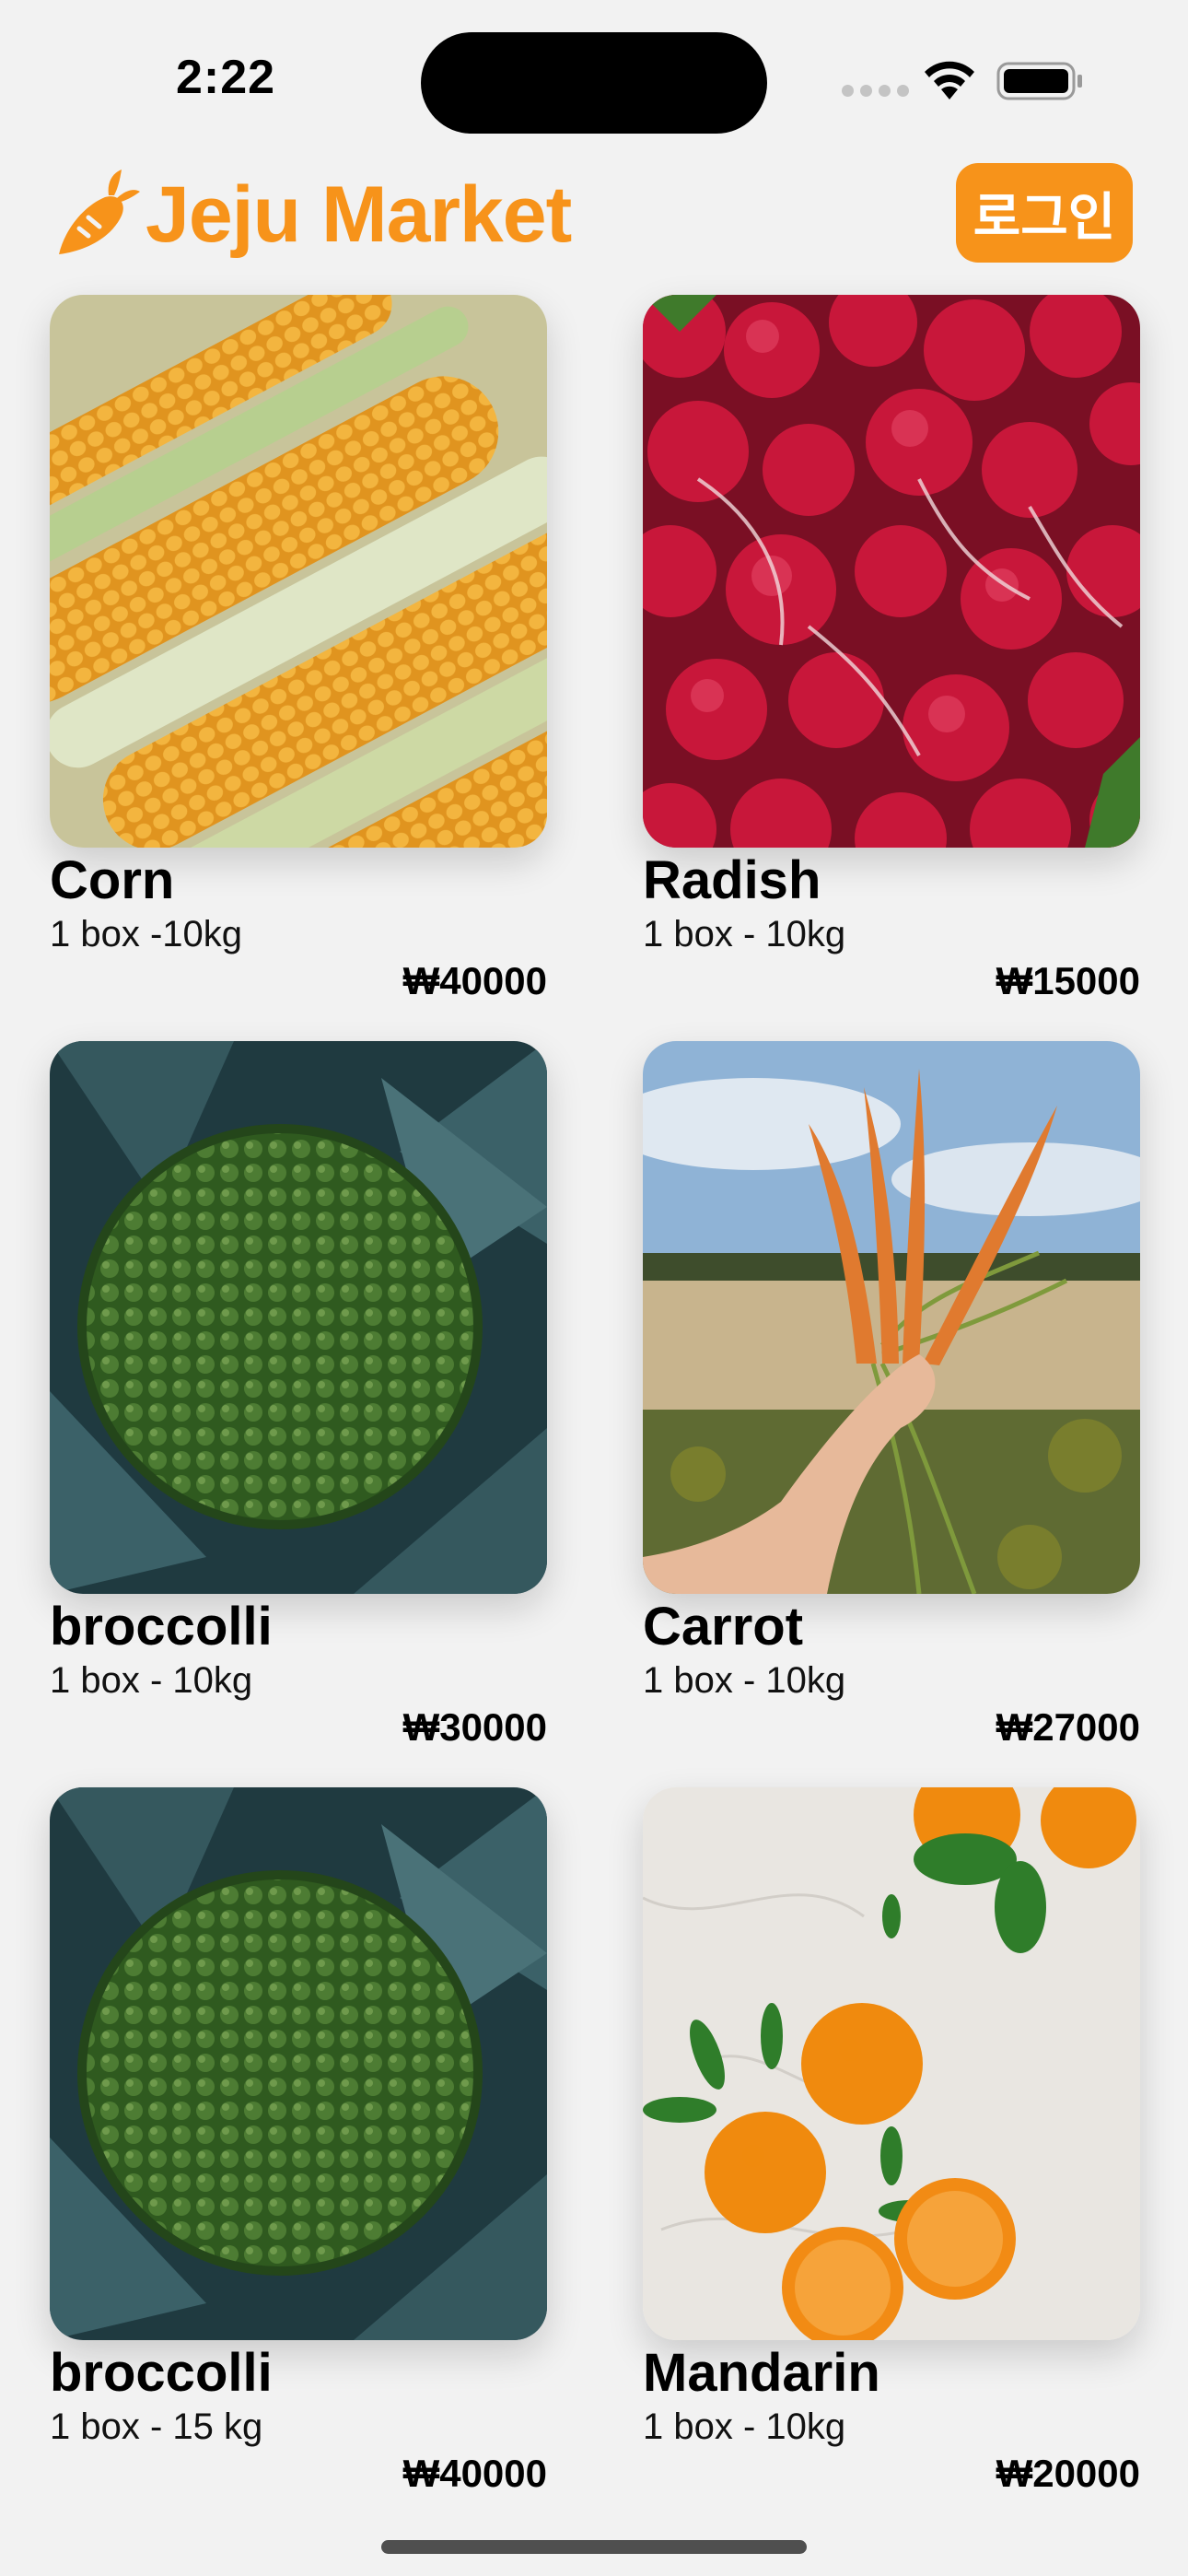  What do you see at coordinates (298, 571) in the screenshot?
I see `product-image-corn` at bounding box center [298, 571].